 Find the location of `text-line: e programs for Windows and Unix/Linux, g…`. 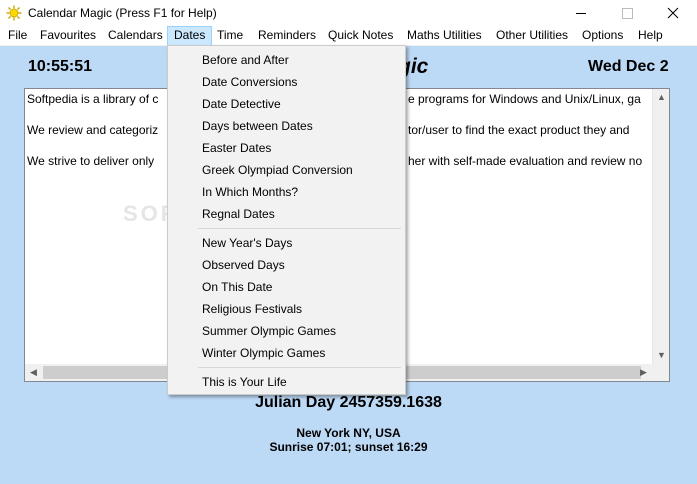

text-line: e programs for Windows and Unix/Linux, g… is located at coordinates (524, 99).